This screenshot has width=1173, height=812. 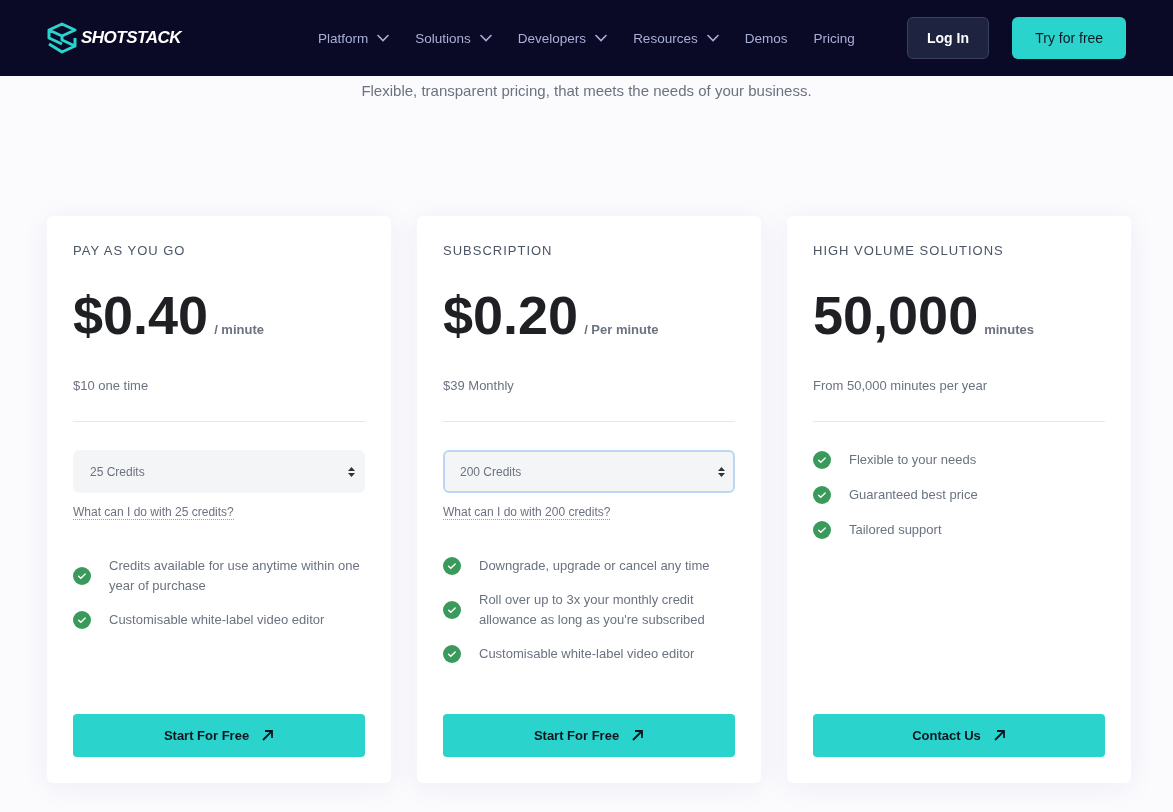 What do you see at coordinates (592, 610) in the screenshot?
I see `feature-text: Roll over up to 3x your monthly credit allowance as long as you're subscribed` at bounding box center [592, 610].